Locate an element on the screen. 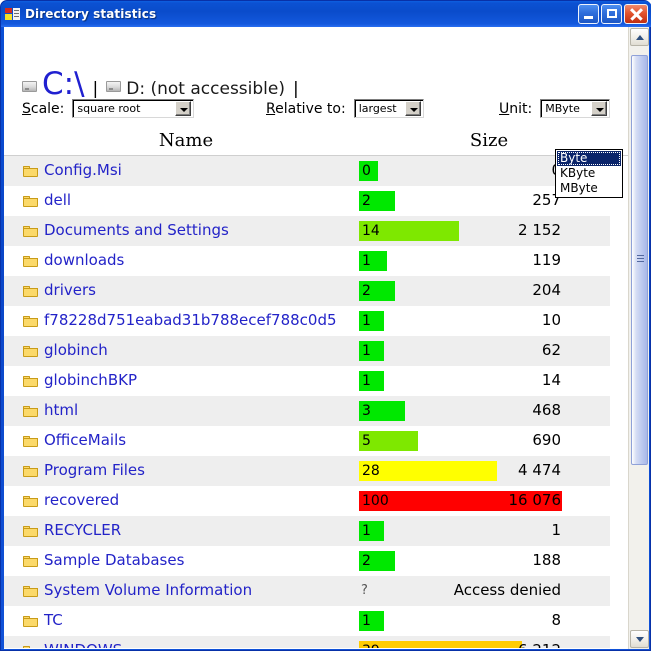  relative-label: Relative to: is located at coordinates (306, 108).